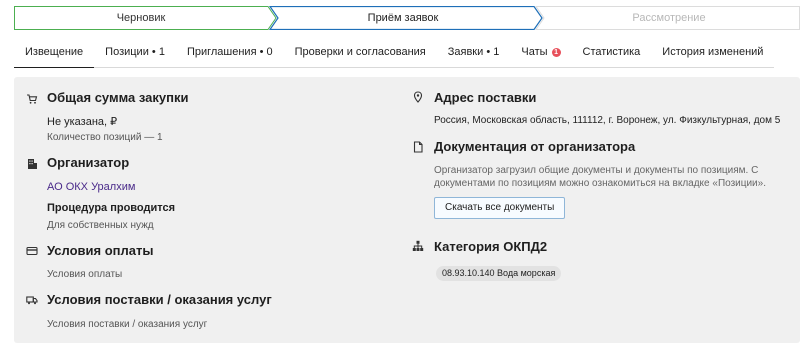 The image size is (800, 352). I want to click on tab-notice: Извещение, so click(54, 54).